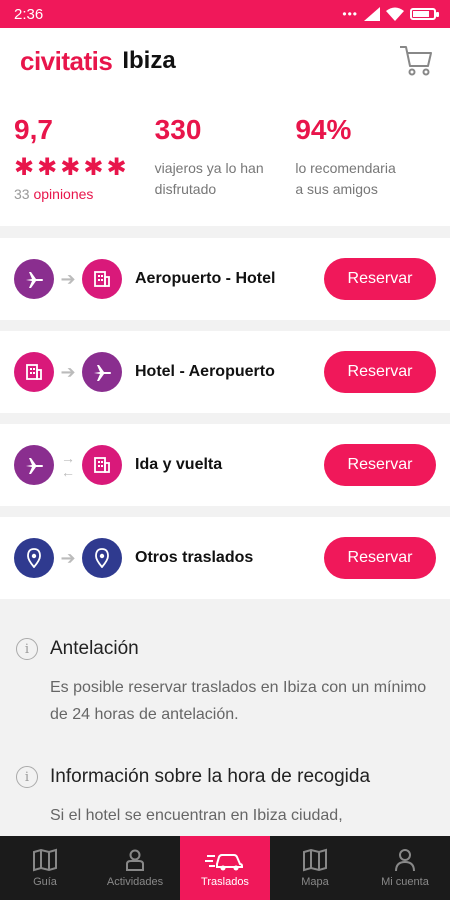 The height and width of the screenshot is (900, 450). Describe the element at coordinates (29, 14) in the screenshot. I see `status-time: 2:36` at that location.